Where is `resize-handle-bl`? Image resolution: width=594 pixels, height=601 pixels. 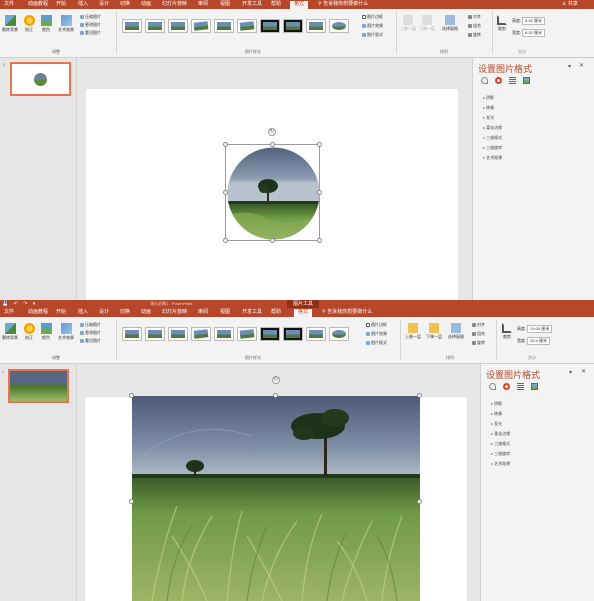
resize-handle-bl is located at coordinates (225, 240).